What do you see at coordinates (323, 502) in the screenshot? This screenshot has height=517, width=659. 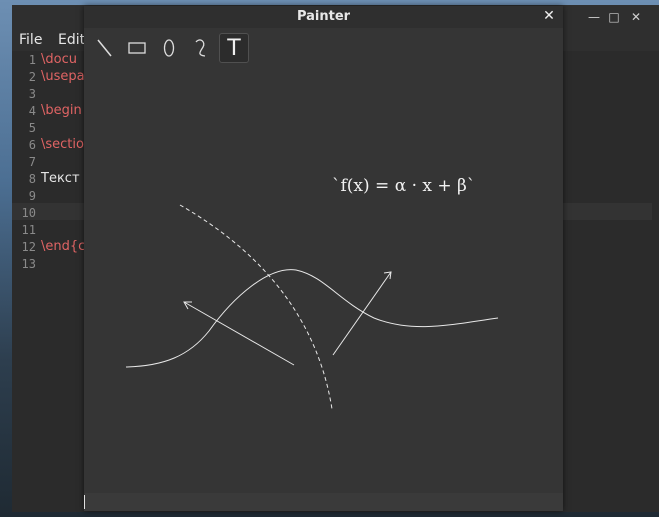 I see `painter-statusbar` at bounding box center [323, 502].